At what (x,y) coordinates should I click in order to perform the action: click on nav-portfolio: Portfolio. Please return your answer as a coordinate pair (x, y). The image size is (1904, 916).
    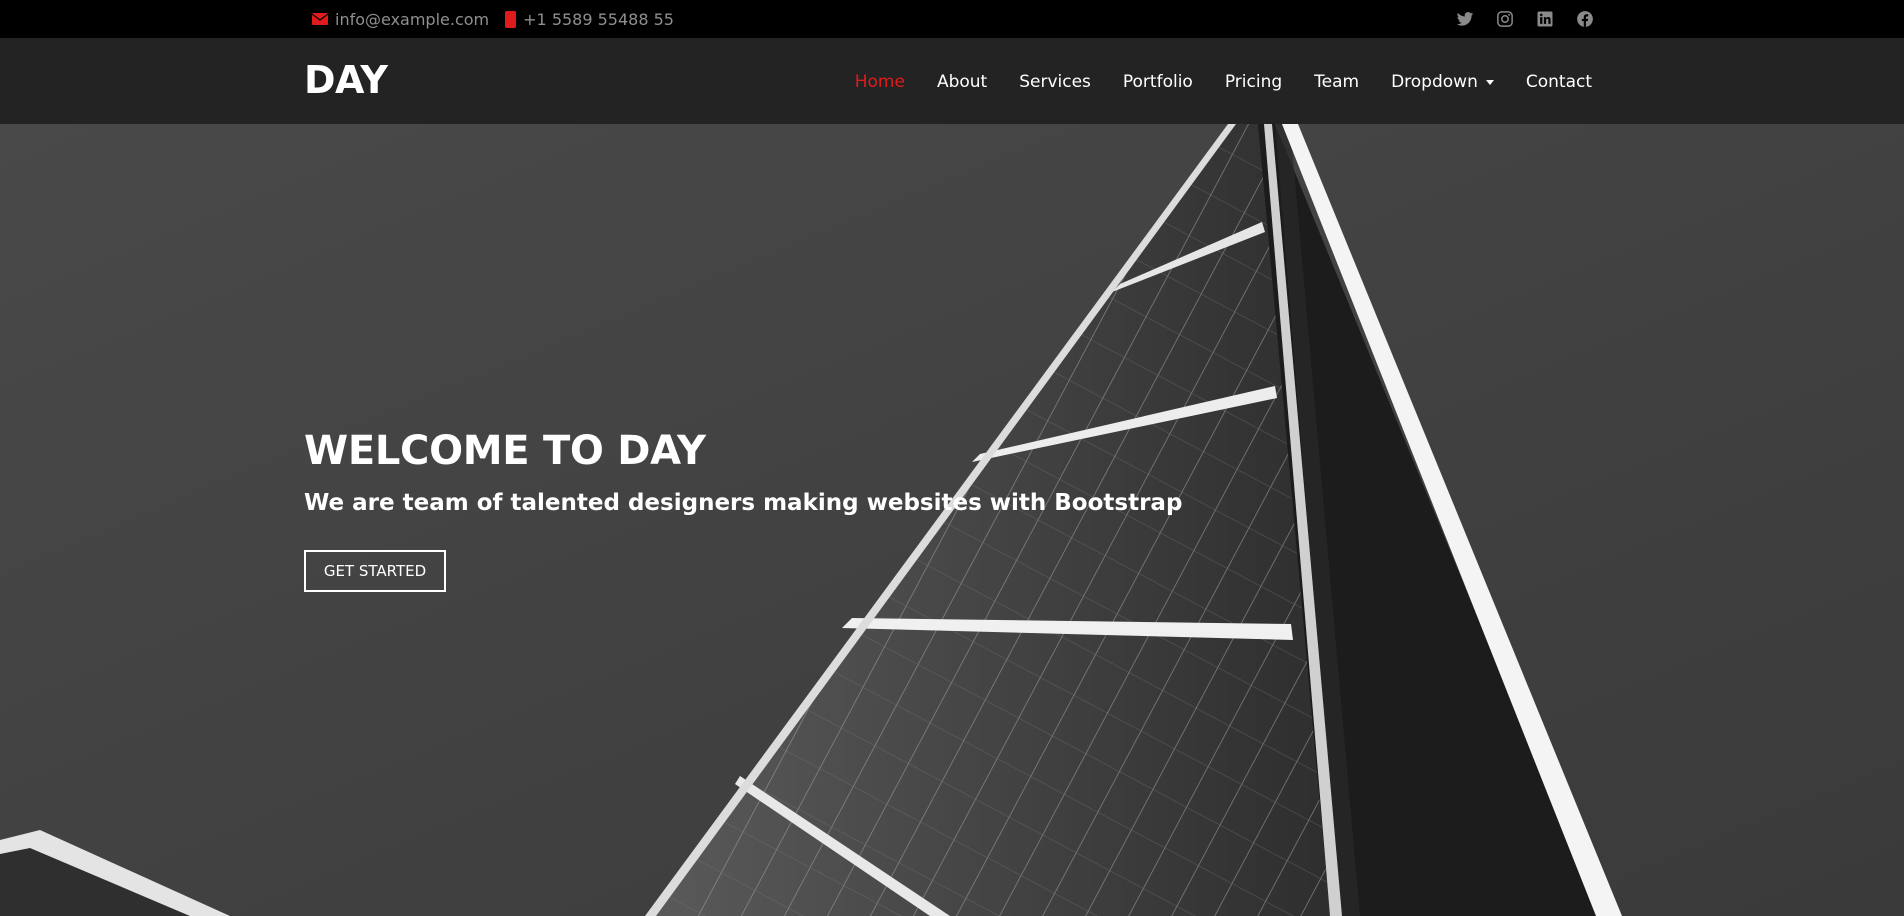
    Looking at the image, I should click on (1158, 82).